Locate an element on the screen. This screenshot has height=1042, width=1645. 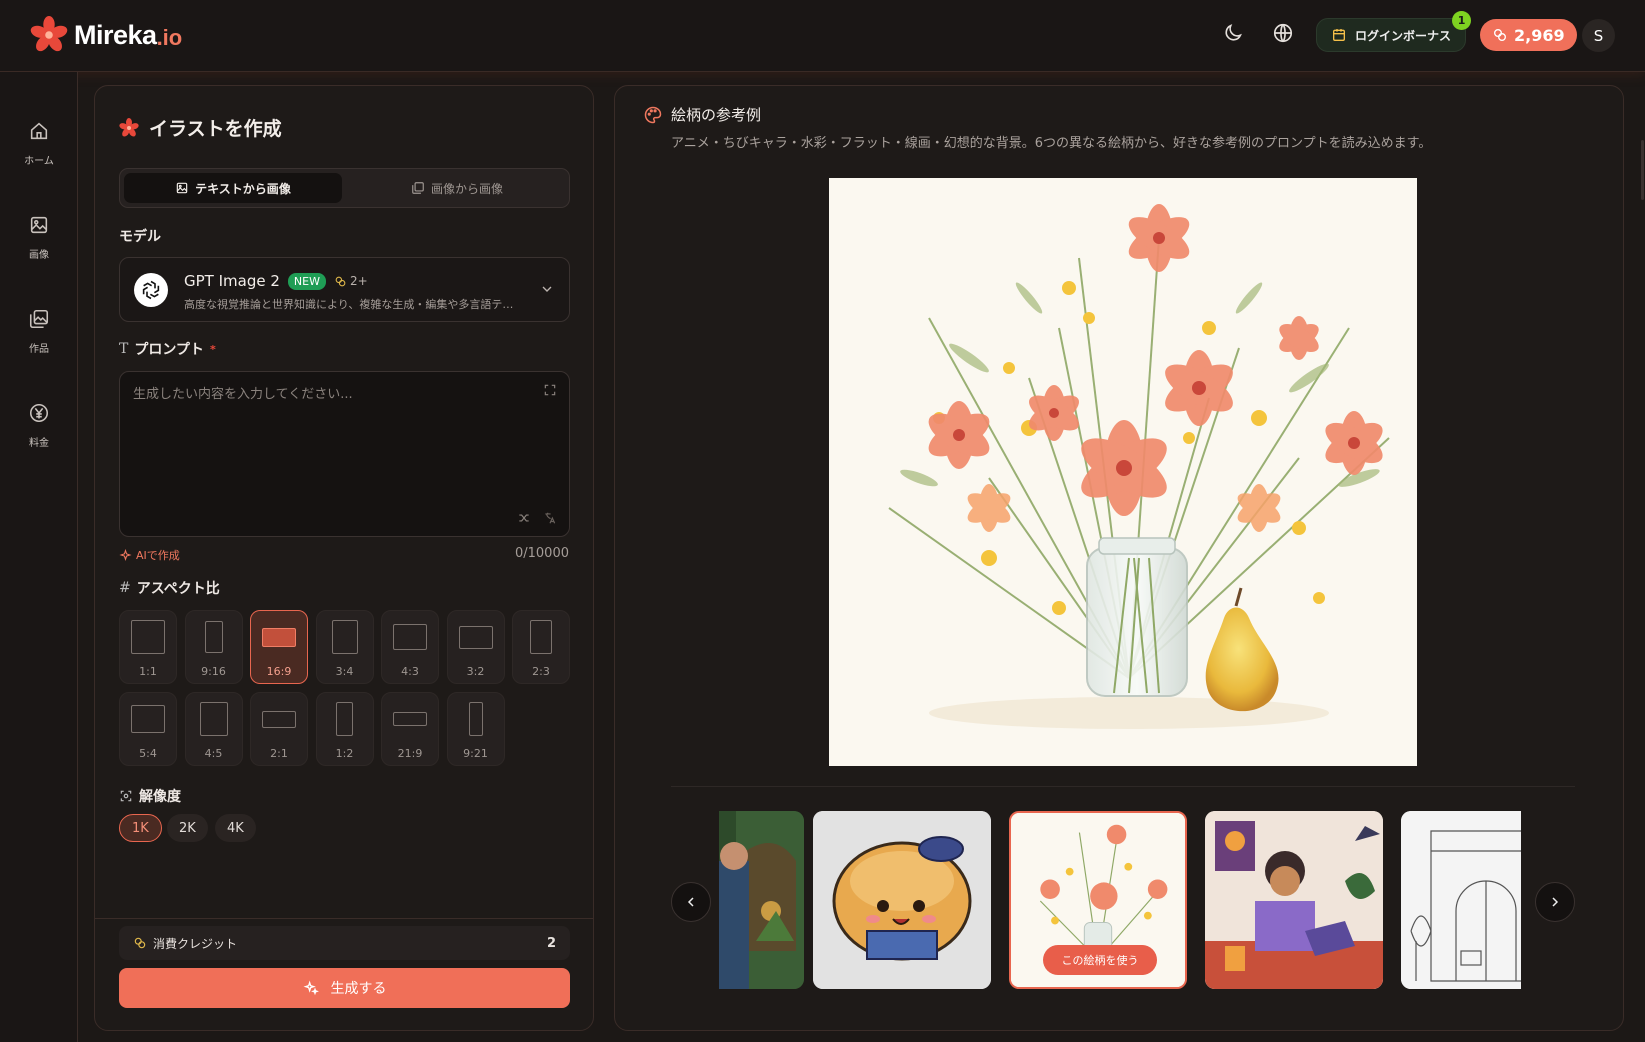
globe-icon is located at coordinates (1283, 33).